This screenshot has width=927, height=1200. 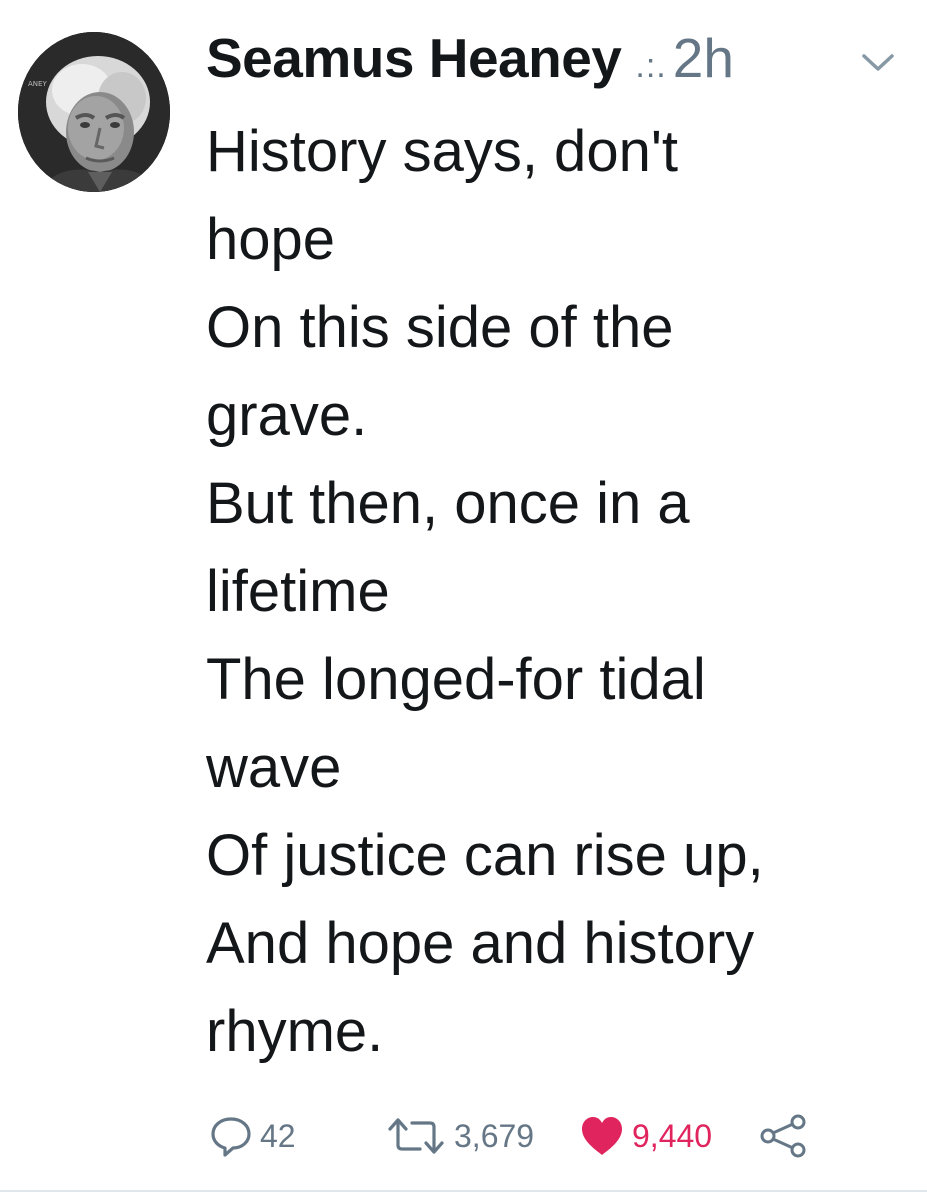 What do you see at coordinates (442, 151) in the screenshot?
I see `tweet-text-line: History says, don't` at bounding box center [442, 151].